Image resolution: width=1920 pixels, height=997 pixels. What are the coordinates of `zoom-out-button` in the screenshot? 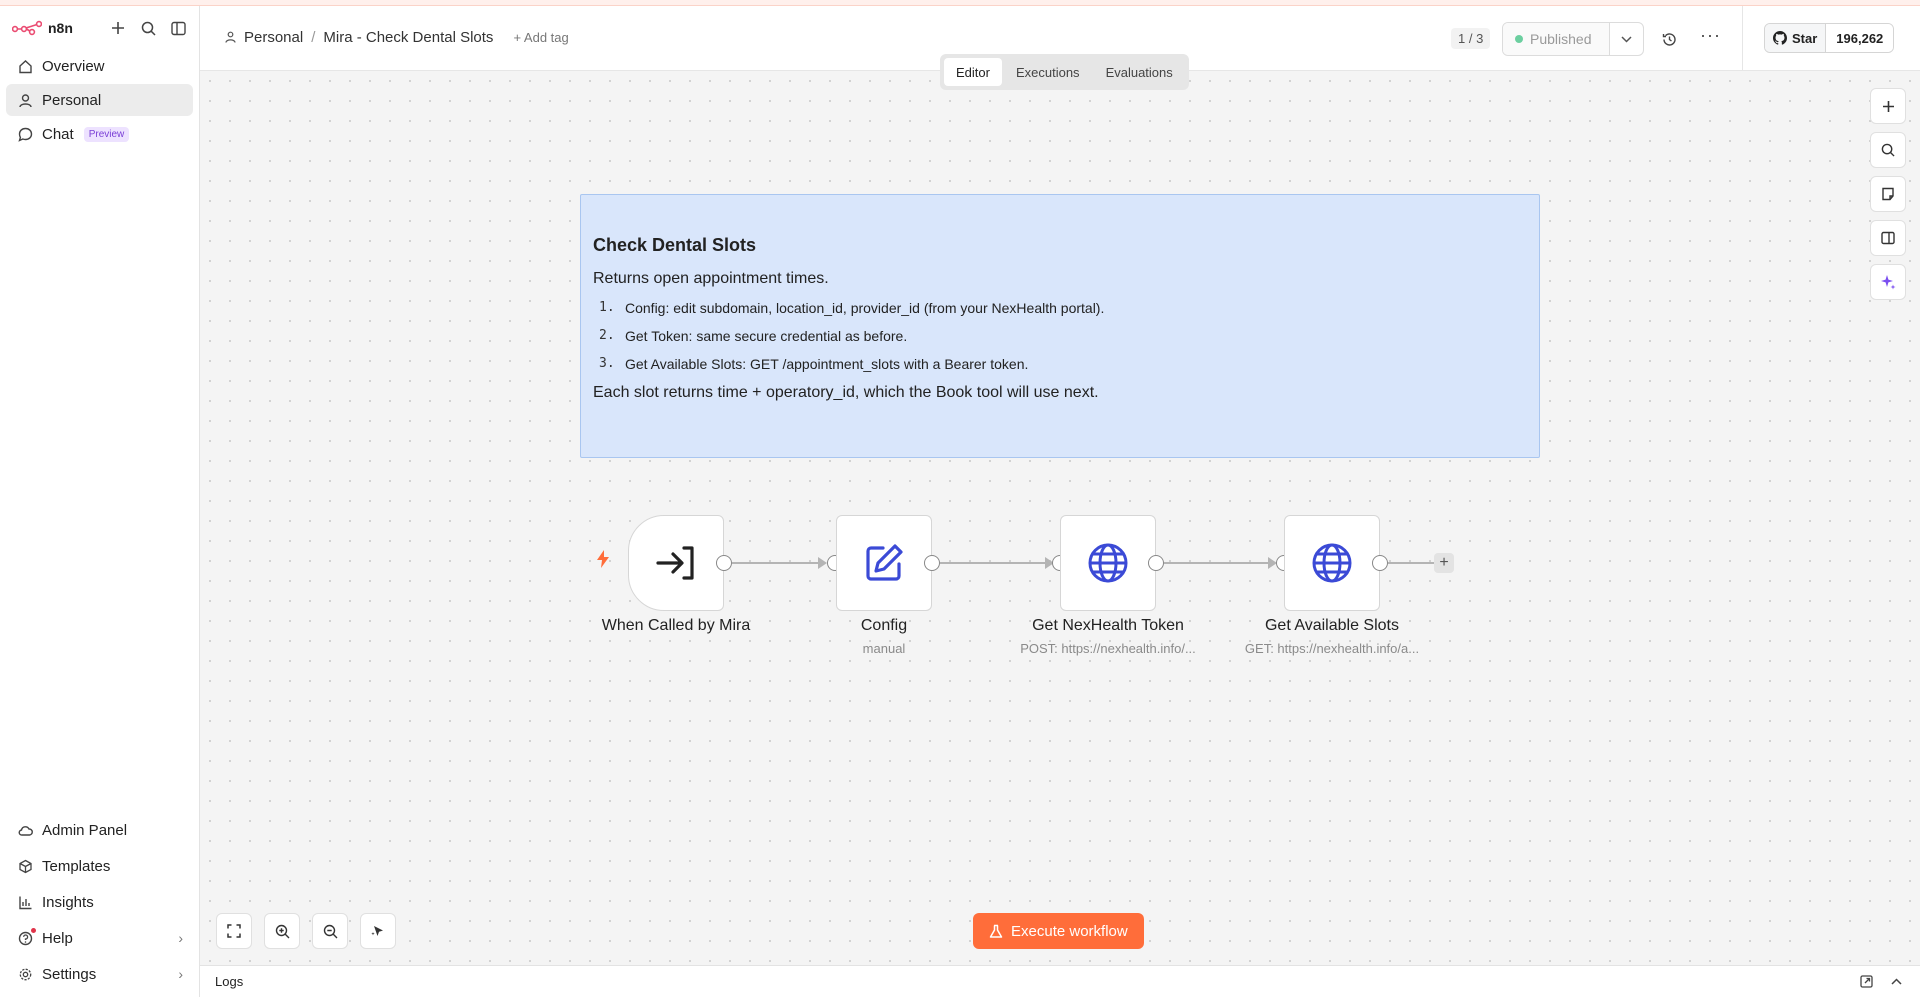 It's located at (330, 931).